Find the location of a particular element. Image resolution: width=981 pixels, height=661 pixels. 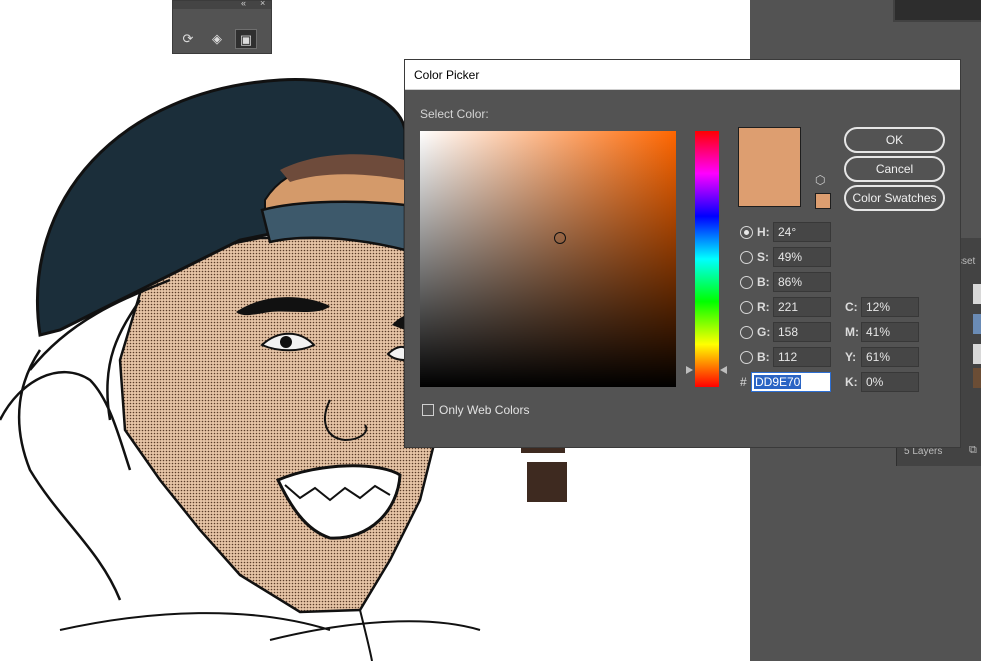

yellow-row: Y: 61% is located at coordinates (882, 357).